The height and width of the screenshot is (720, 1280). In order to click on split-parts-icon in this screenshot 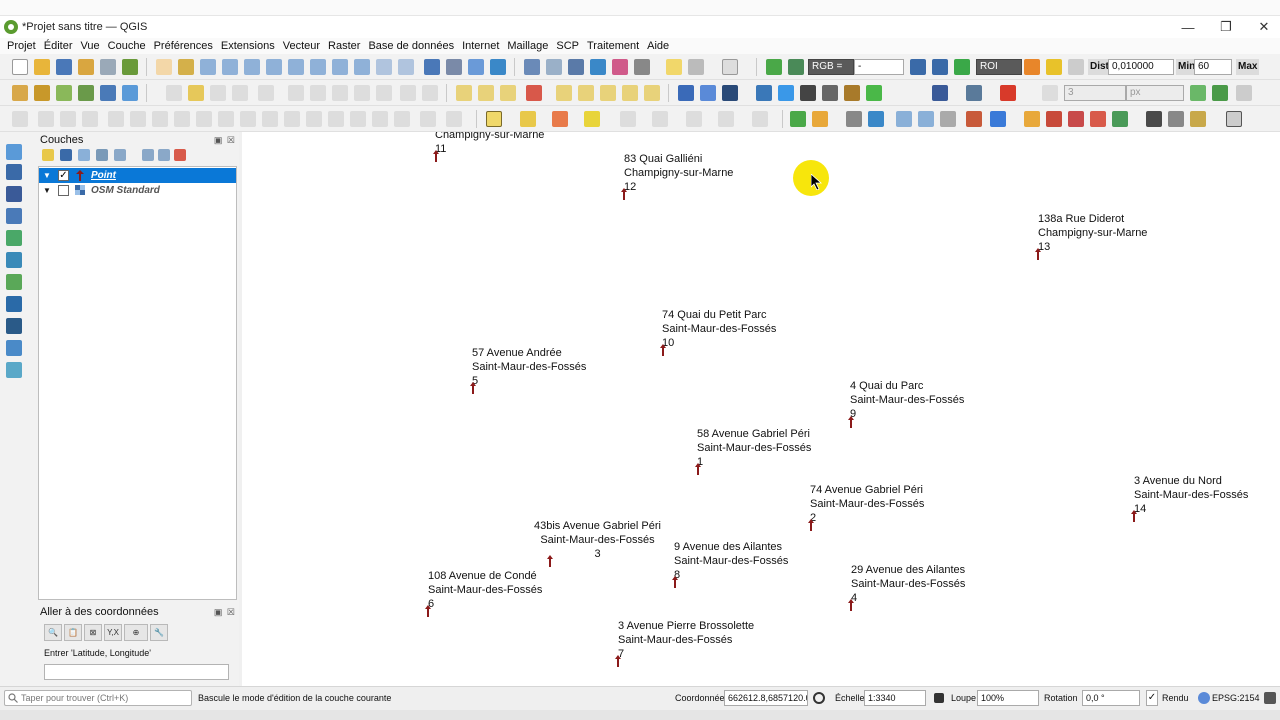, I will do `click(292, 119)`.